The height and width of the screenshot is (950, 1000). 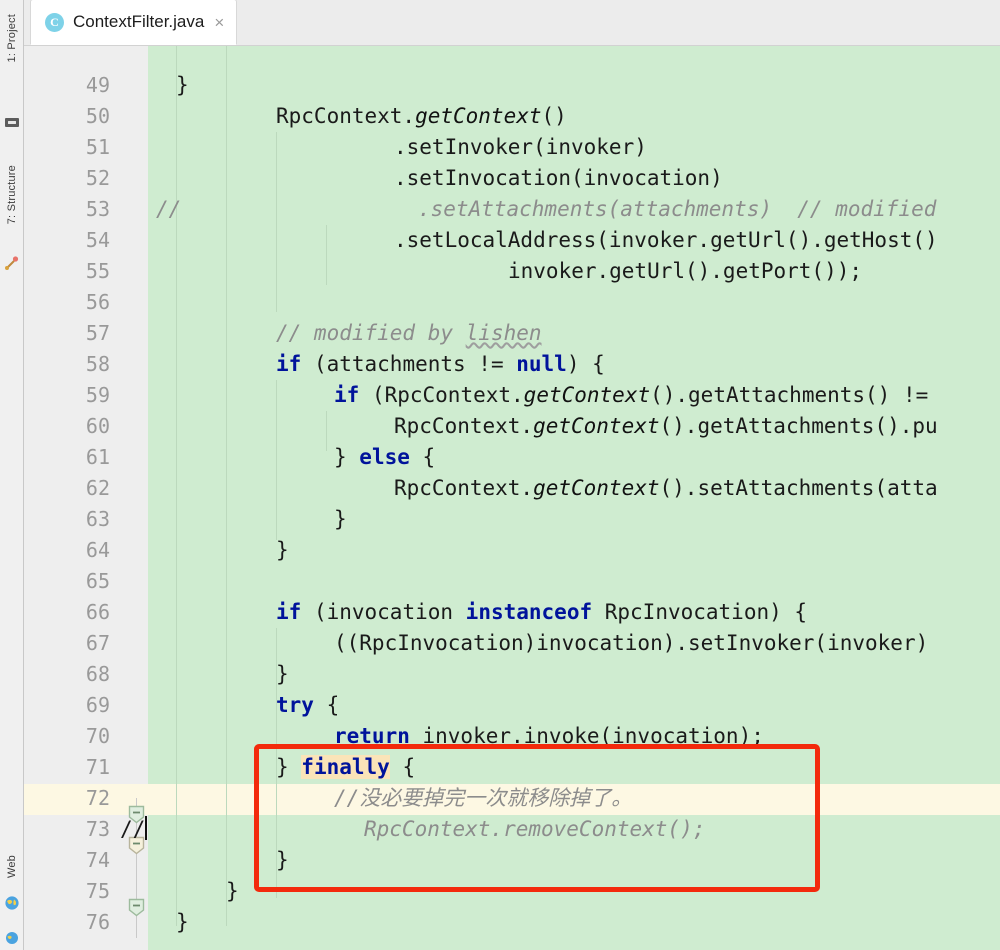 I want to click on editor-tab-strip: C ContextFilter.java ×, so click(x=512, y=23).